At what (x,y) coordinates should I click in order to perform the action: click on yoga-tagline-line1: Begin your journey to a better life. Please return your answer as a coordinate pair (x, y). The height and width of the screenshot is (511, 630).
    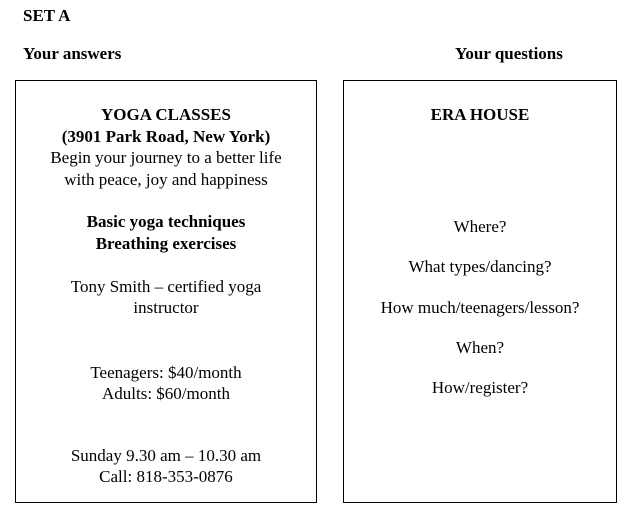
    Looking at the image, I should click on (166, 157).